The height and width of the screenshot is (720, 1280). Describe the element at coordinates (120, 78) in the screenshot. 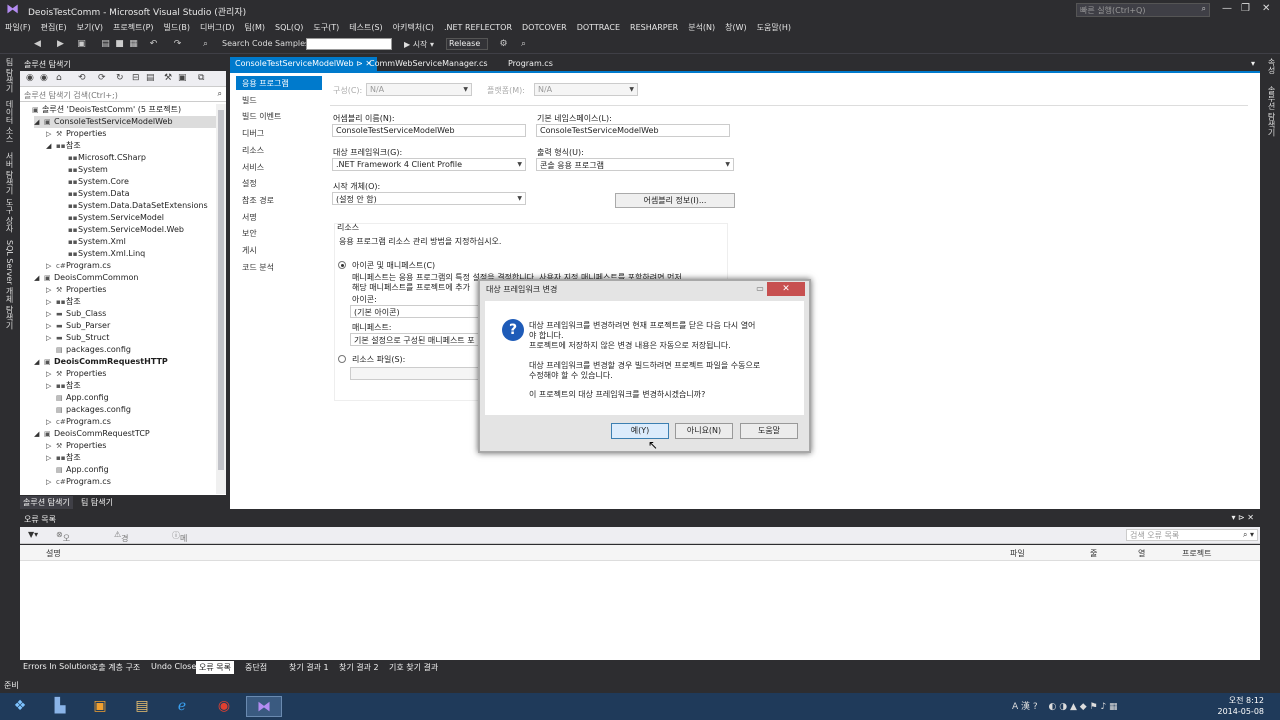

I see `refresh-icon: ↻` at that location.